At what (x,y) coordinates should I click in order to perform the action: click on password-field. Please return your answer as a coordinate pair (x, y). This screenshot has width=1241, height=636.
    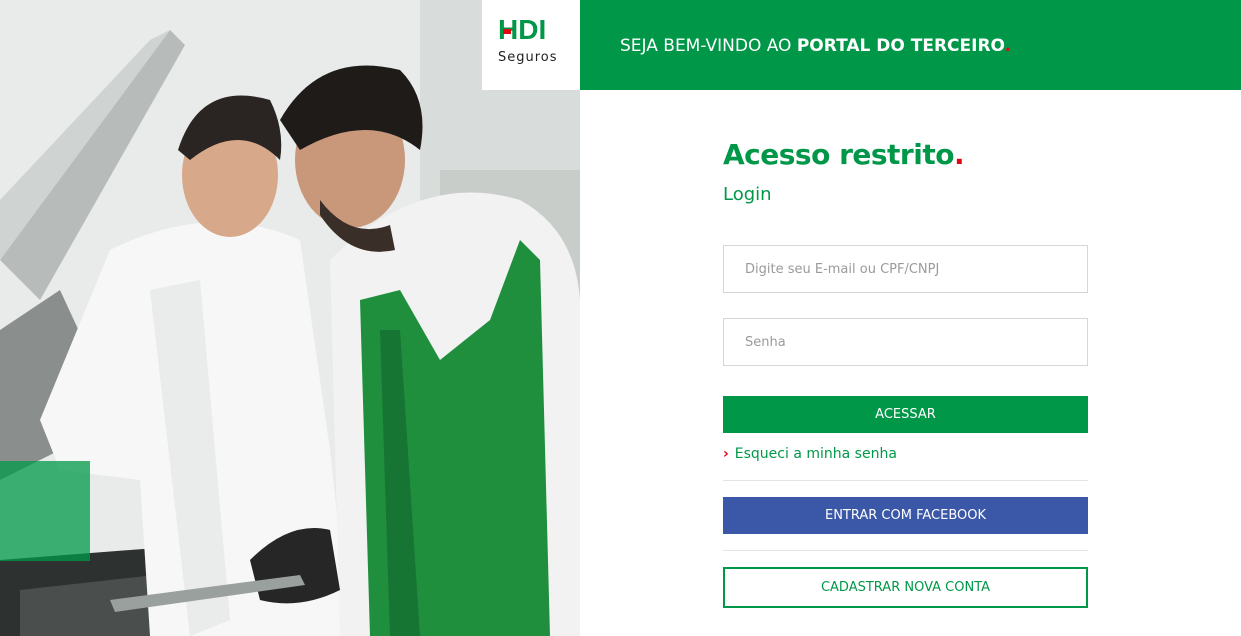
    Looking at the image, I should click on (905, 342).